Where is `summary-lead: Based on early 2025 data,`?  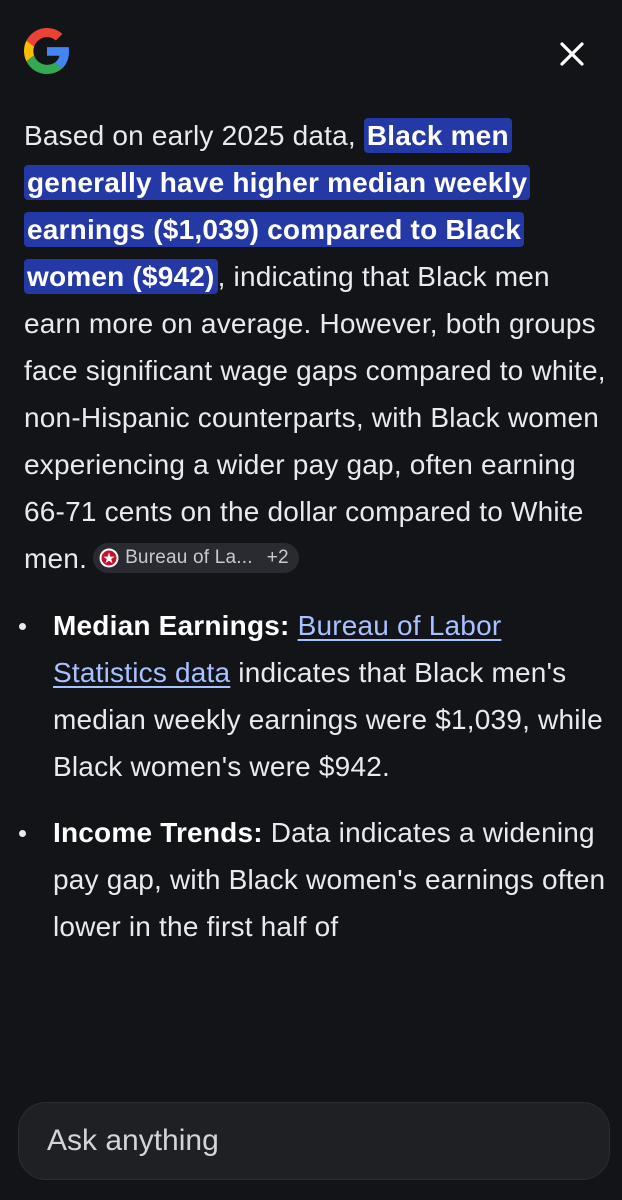
summary-lead: Based on early 2025 data, is located at coordinates (194, 135).